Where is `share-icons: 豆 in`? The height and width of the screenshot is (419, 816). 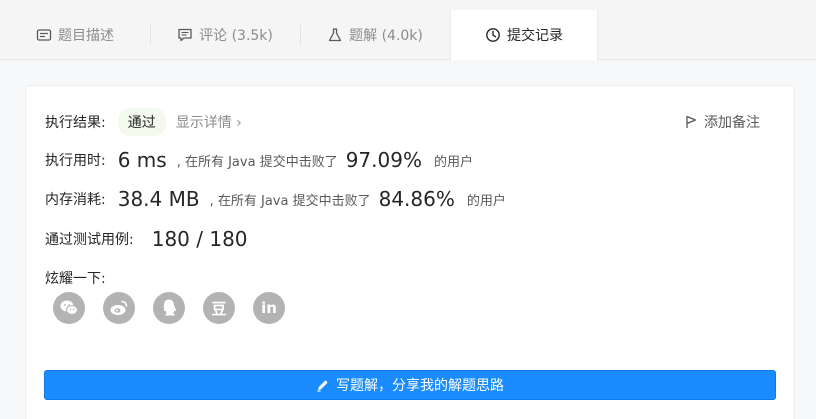
share-icons: 豆 in is located at coordinates (178, 308).